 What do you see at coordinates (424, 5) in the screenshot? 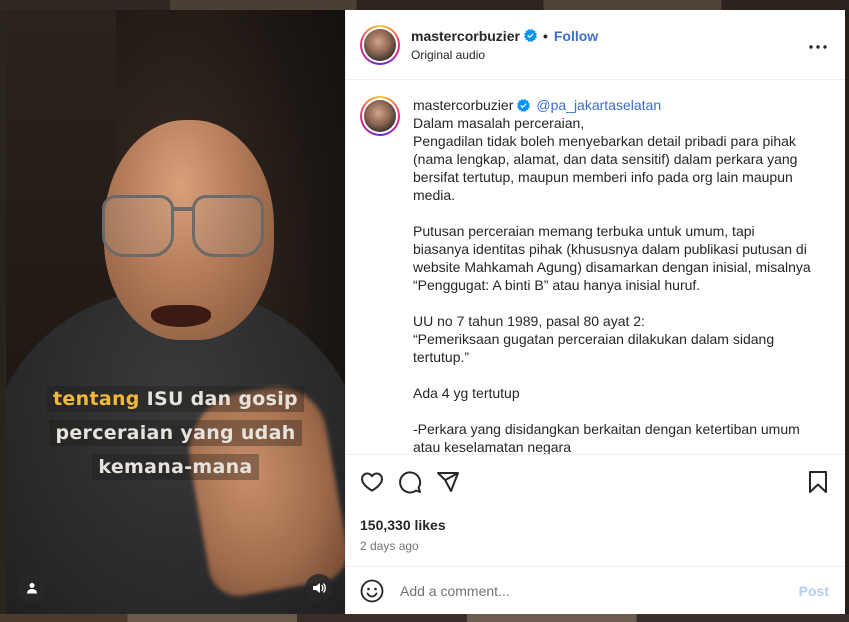
I see `feed-backdrop-top` at bounding box center [424, 5].